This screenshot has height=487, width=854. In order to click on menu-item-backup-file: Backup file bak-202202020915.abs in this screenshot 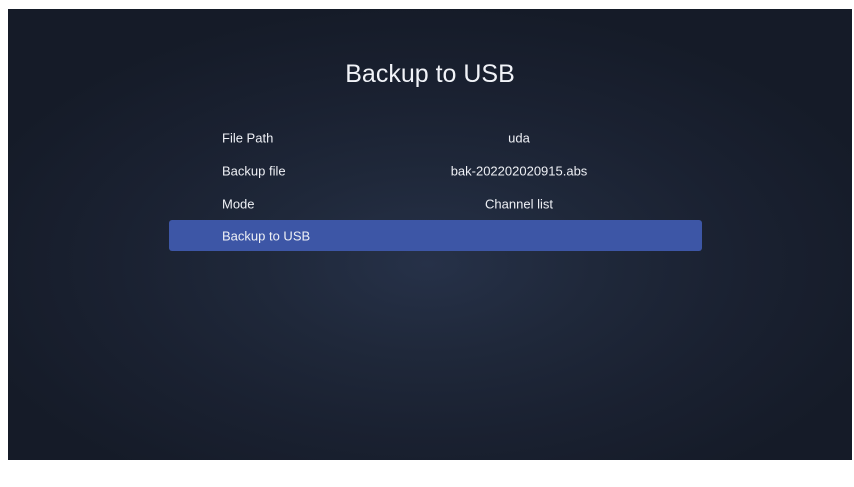, I will do `click(435, 170)`.